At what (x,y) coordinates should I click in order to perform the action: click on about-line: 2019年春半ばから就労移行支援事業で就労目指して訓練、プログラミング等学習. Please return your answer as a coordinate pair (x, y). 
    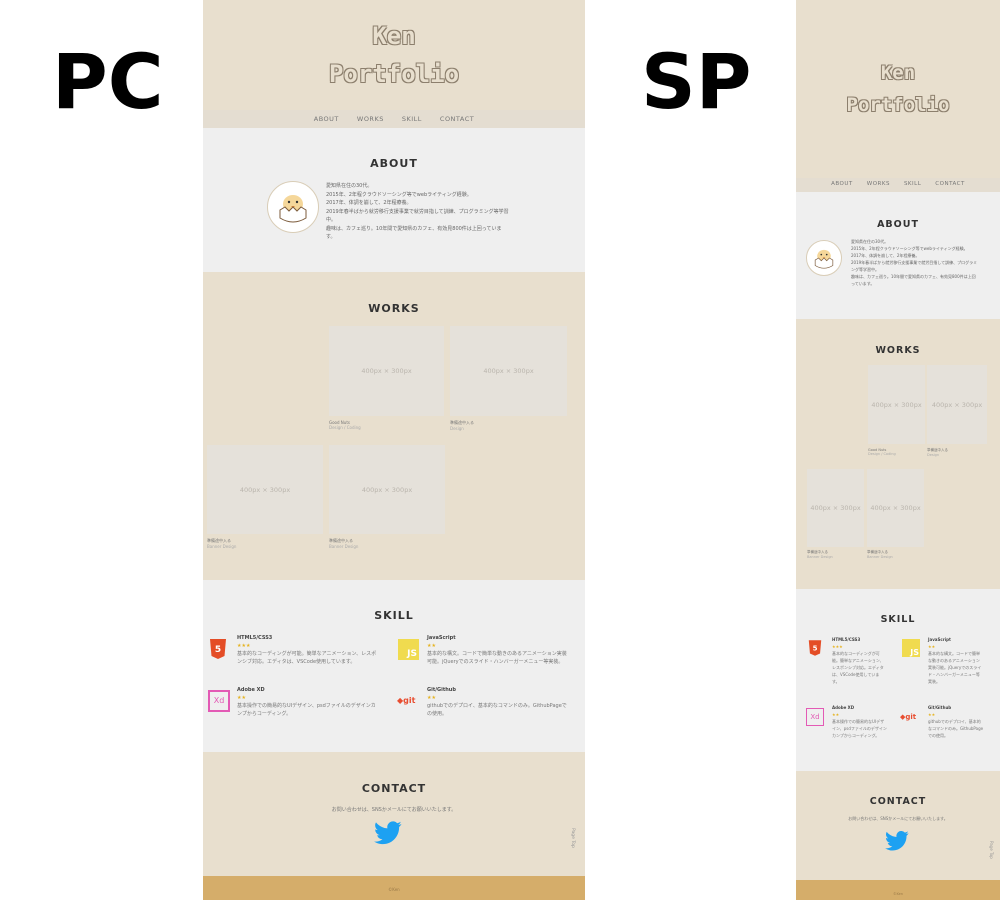
    Looking at the image, I should click on (417, 211).